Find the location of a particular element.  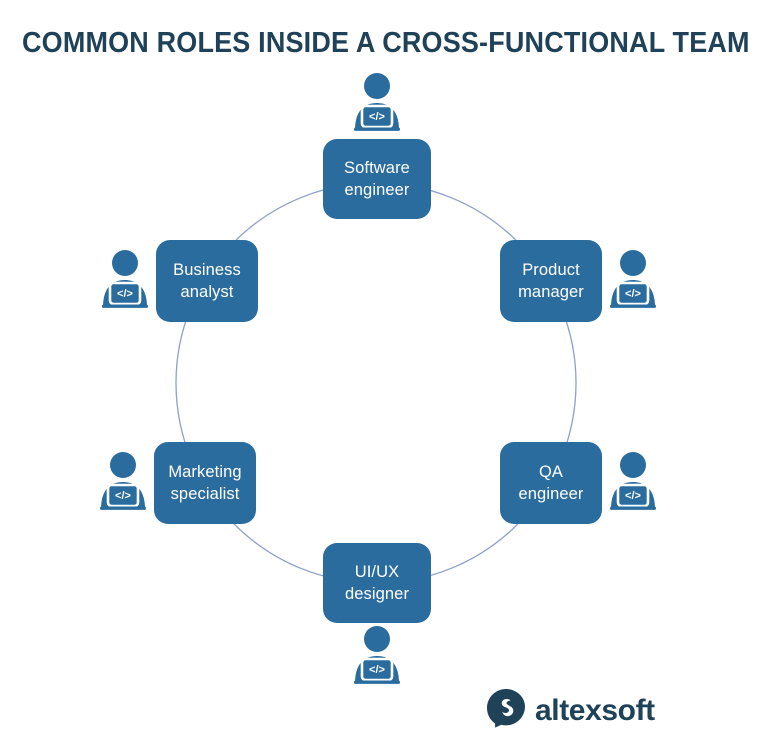

role-box-product-manager: Product manager is located at coordinates (551, 281).